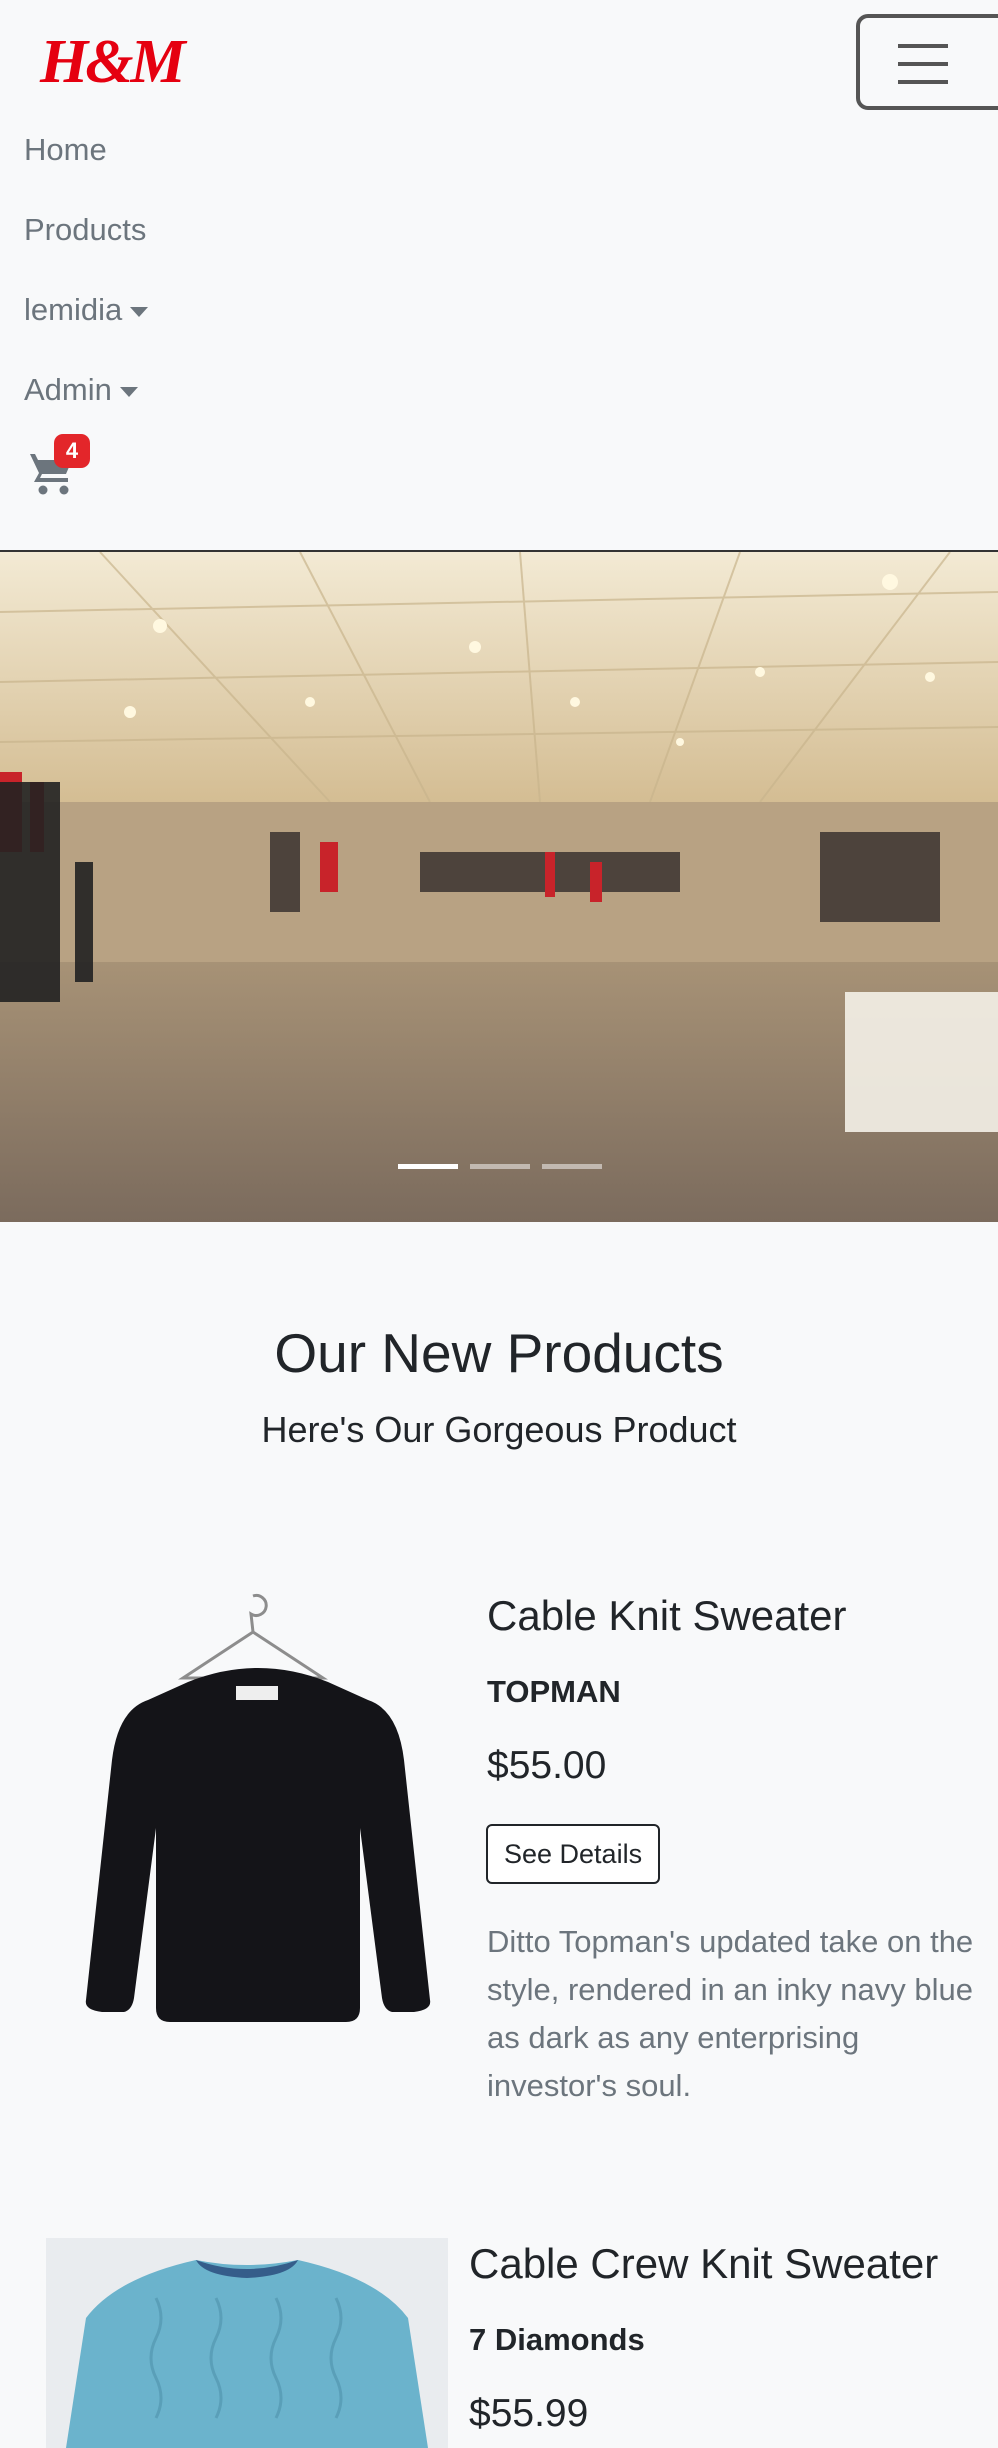  Describe the element at coordinates (68, 389) in the screenshot. I see `nav-item-label: Admin` at that location.